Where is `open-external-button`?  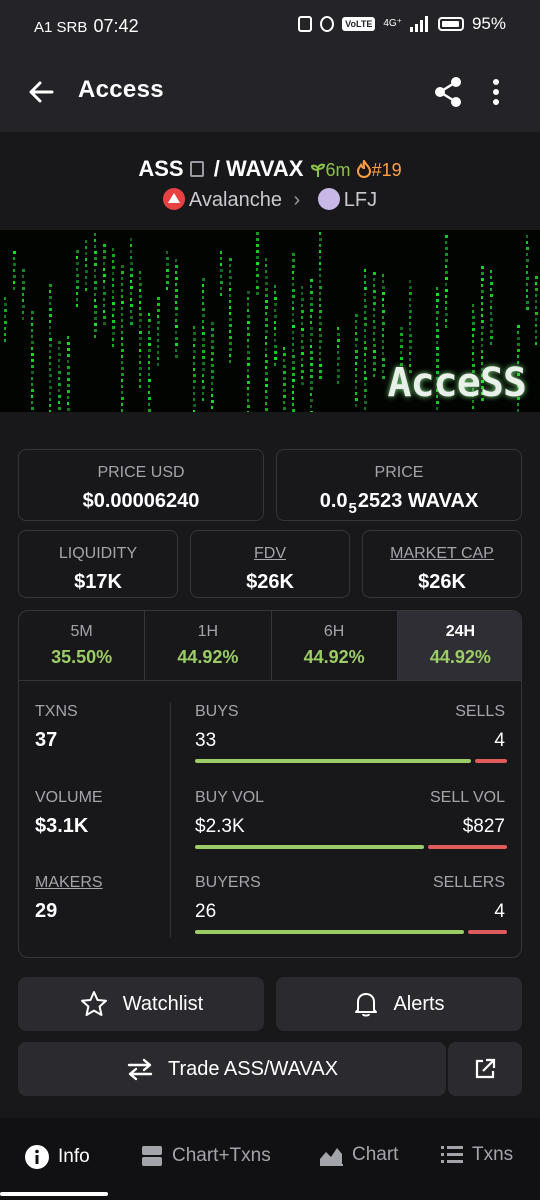
open-external-button is located at coordinates (485, 1069).